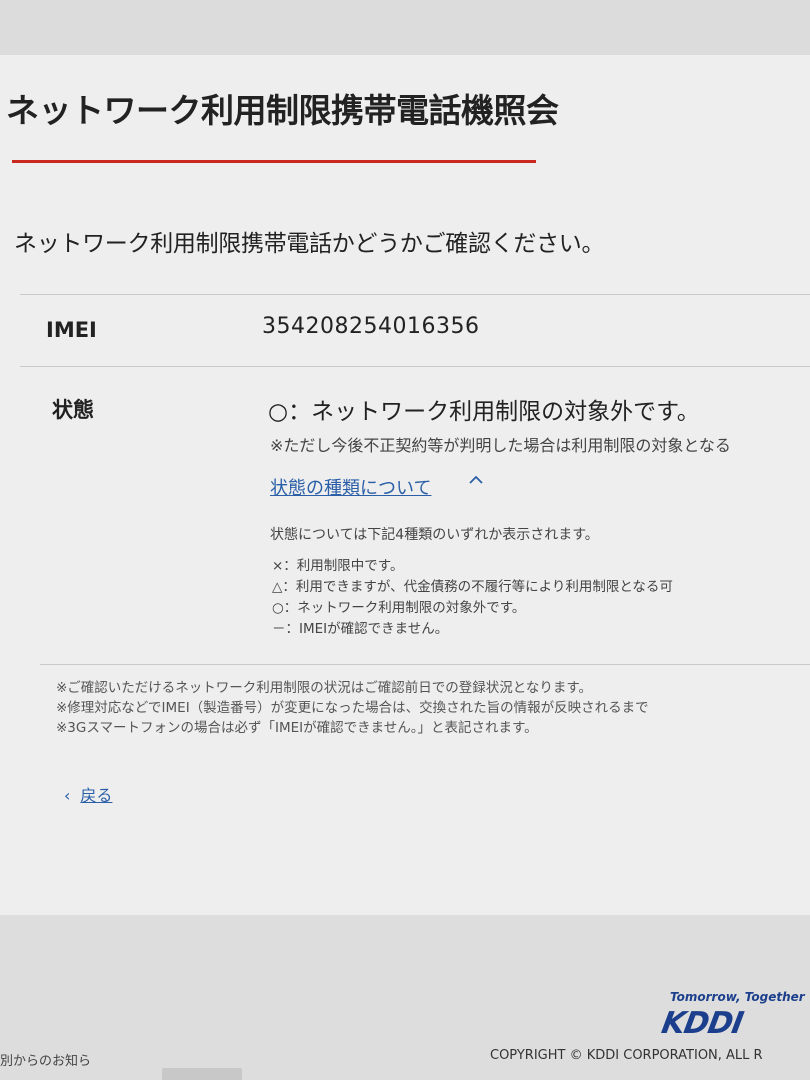 The height and width of the screenshot is (1080, 810). Describe the element at coordinates (702, 1023) in the screenshot. I see `kddi-logo: KDDI` at that location.